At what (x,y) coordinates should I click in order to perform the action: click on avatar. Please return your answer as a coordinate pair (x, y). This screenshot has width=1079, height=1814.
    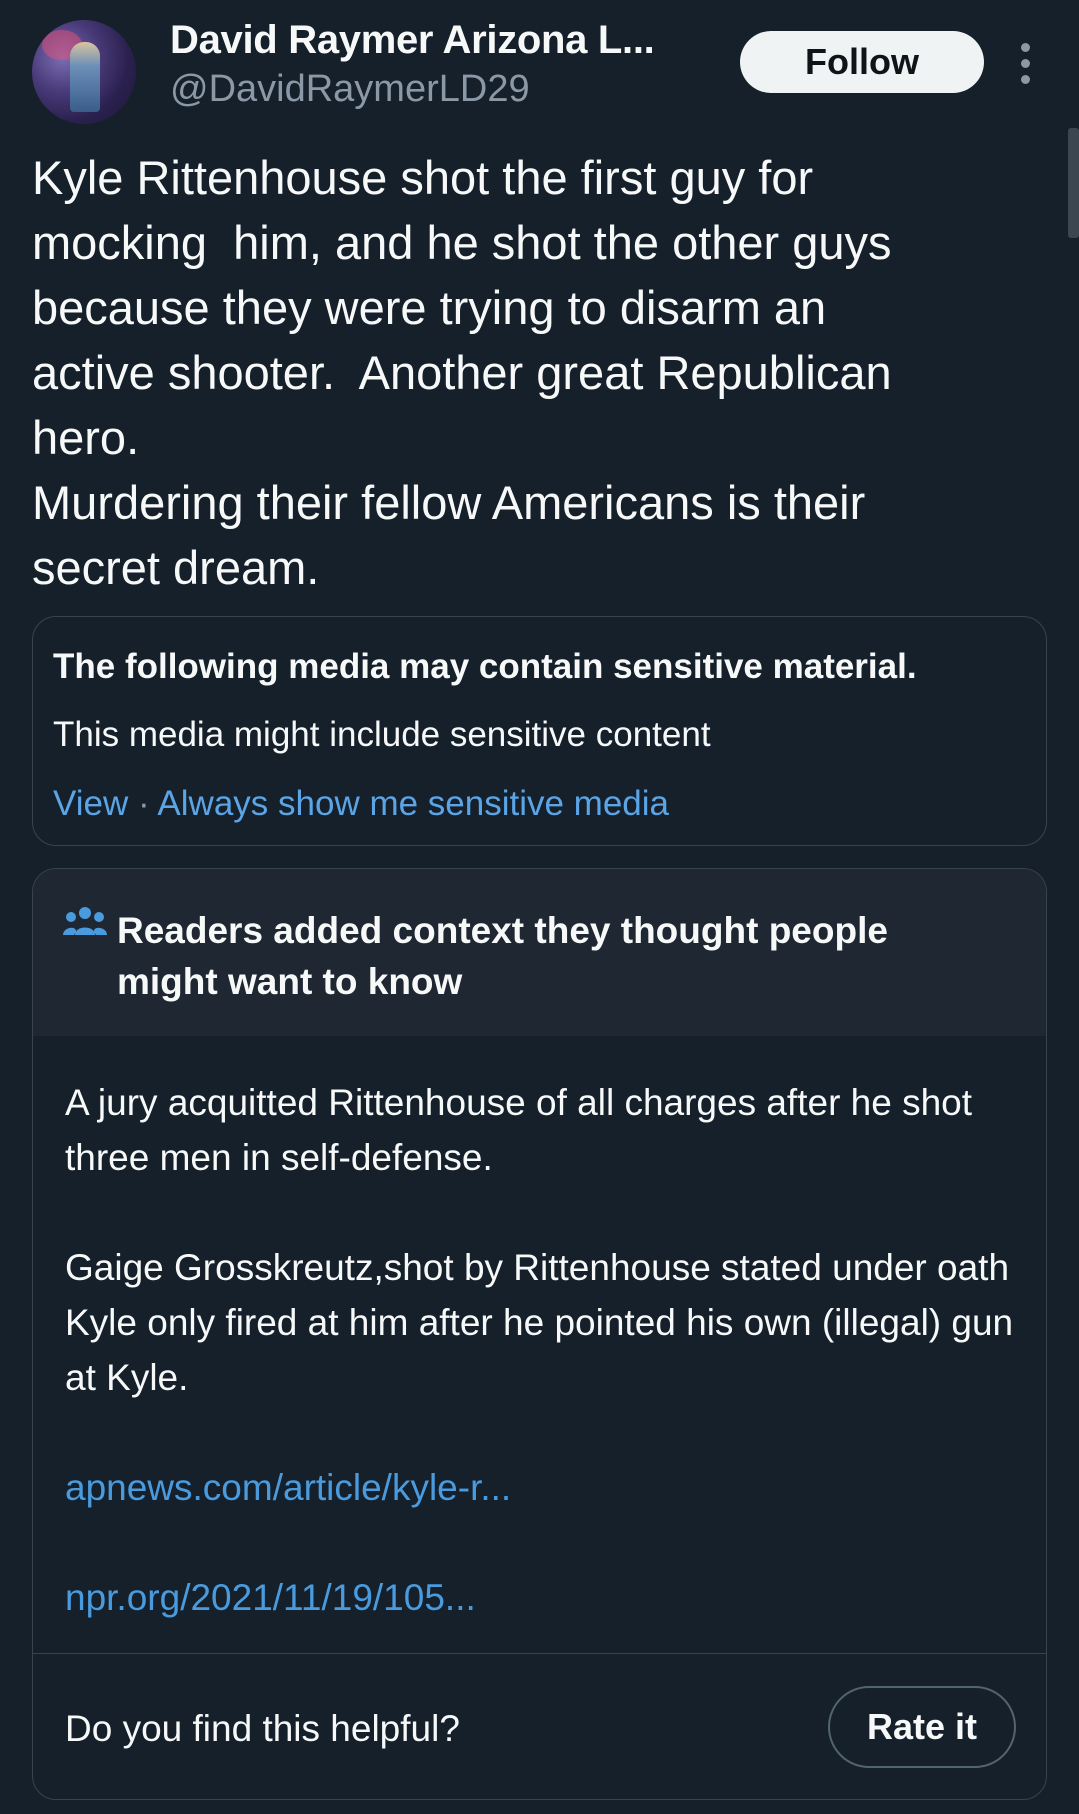
    Looking at the image, I should click on (84, 72).